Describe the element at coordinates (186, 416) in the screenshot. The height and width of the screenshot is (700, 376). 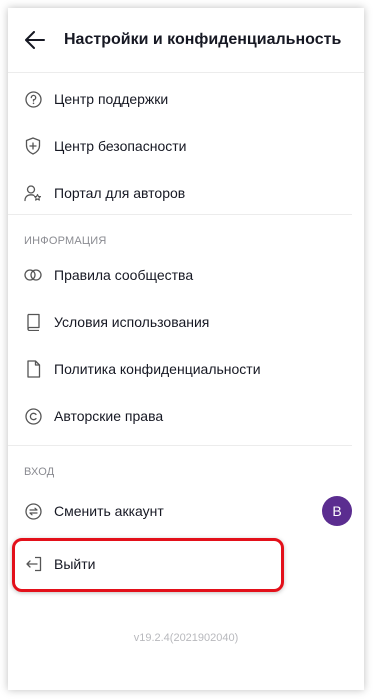
I see `menu-item-copyright: Авторские права` at that location.